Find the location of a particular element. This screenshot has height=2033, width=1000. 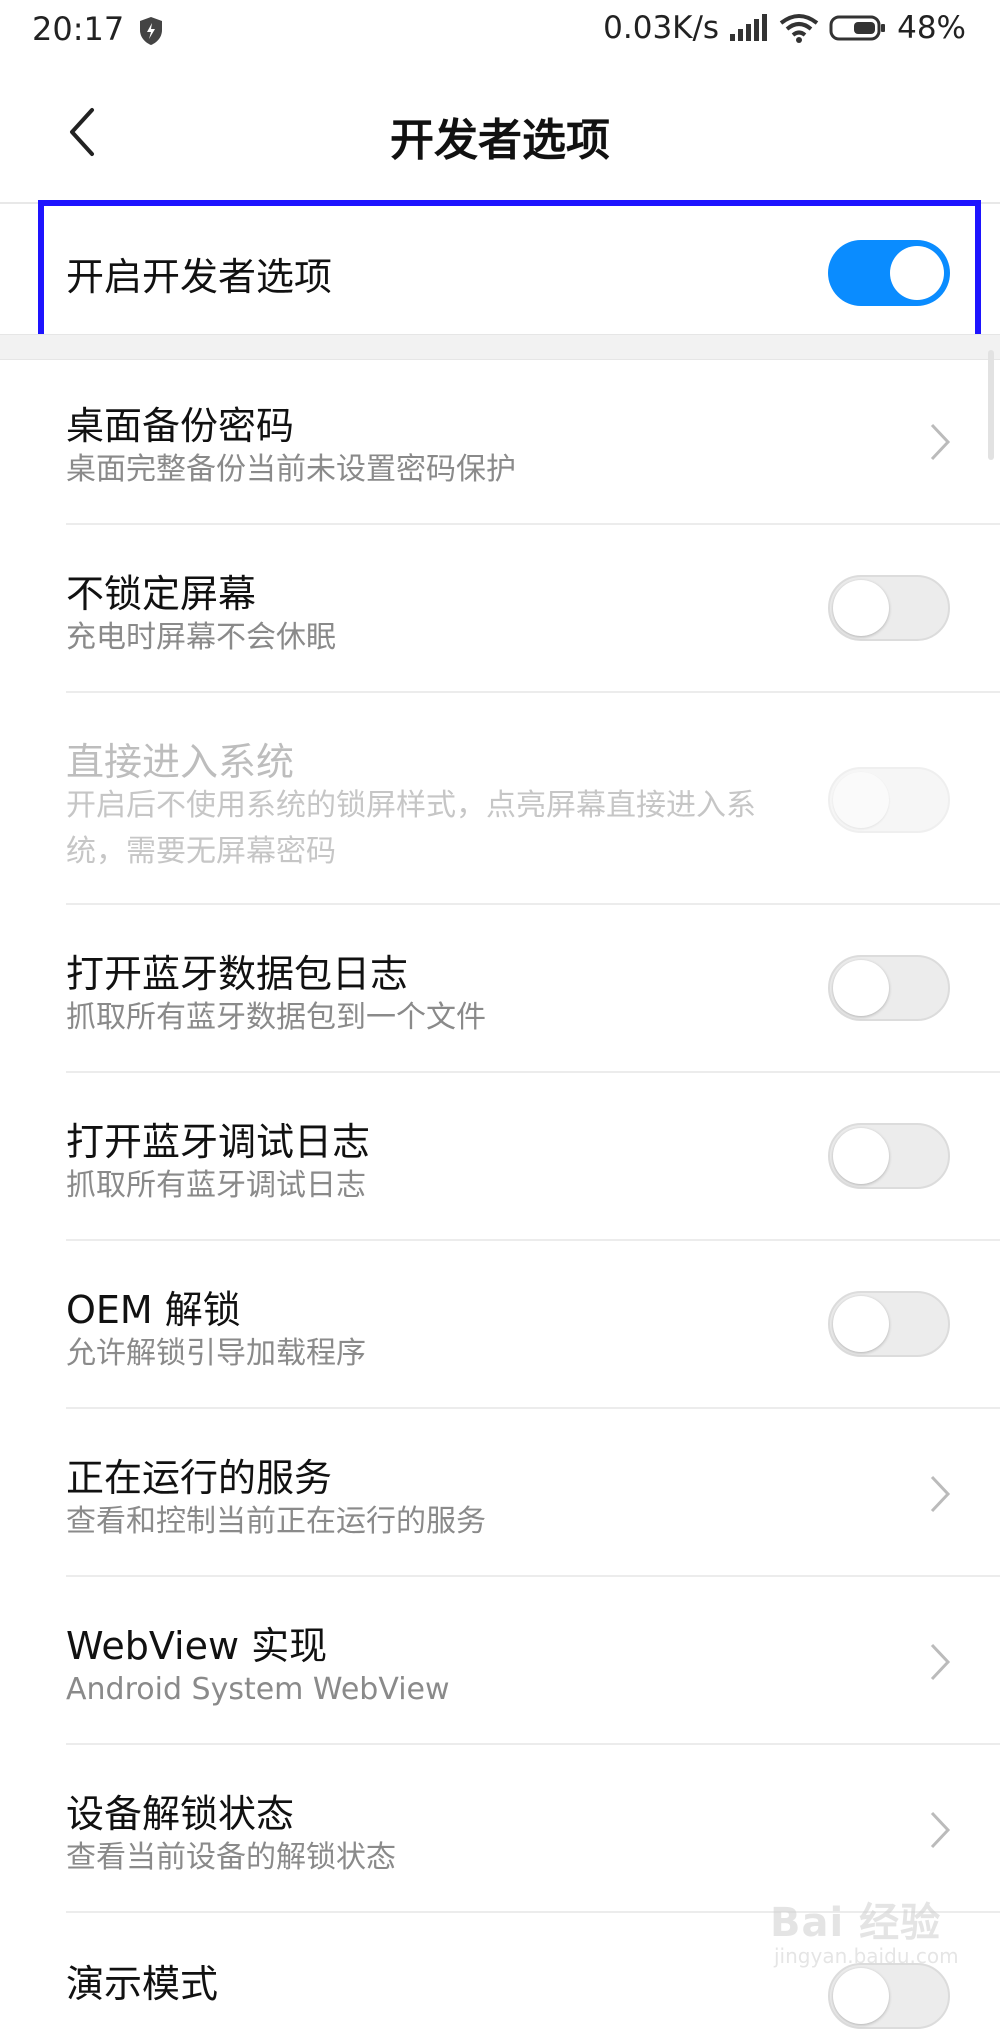

watermark-sub: jingyan.baidu.com is located at coordinates (866, 1956).